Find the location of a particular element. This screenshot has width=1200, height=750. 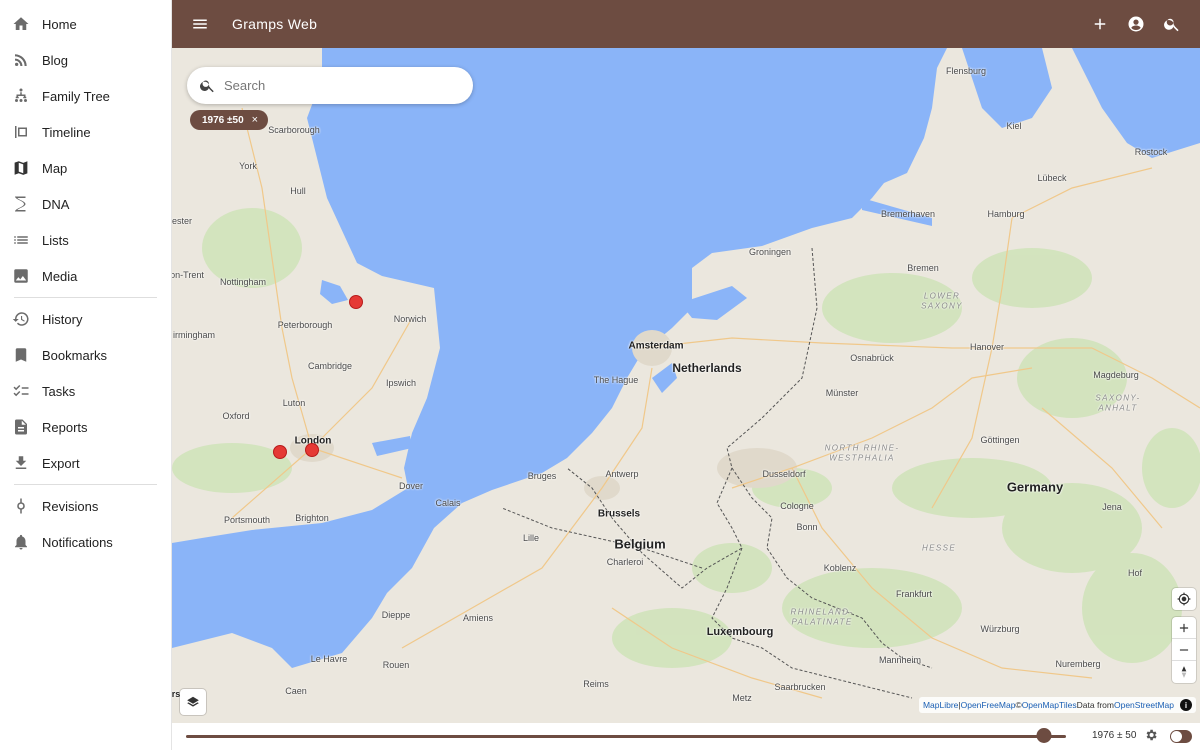

maplibre-link: MapLibre is located at coordinates (940, 705).